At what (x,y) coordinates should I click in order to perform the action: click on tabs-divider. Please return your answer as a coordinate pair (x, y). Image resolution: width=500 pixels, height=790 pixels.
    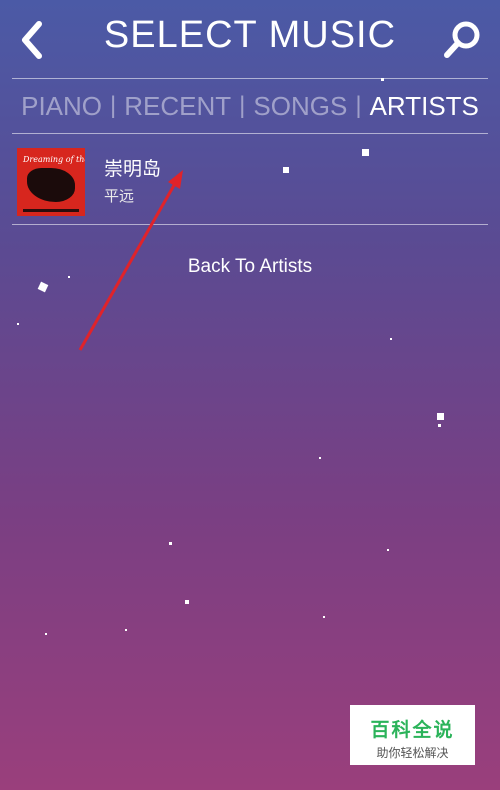
    Looking at the image, I should click on (250, 133).